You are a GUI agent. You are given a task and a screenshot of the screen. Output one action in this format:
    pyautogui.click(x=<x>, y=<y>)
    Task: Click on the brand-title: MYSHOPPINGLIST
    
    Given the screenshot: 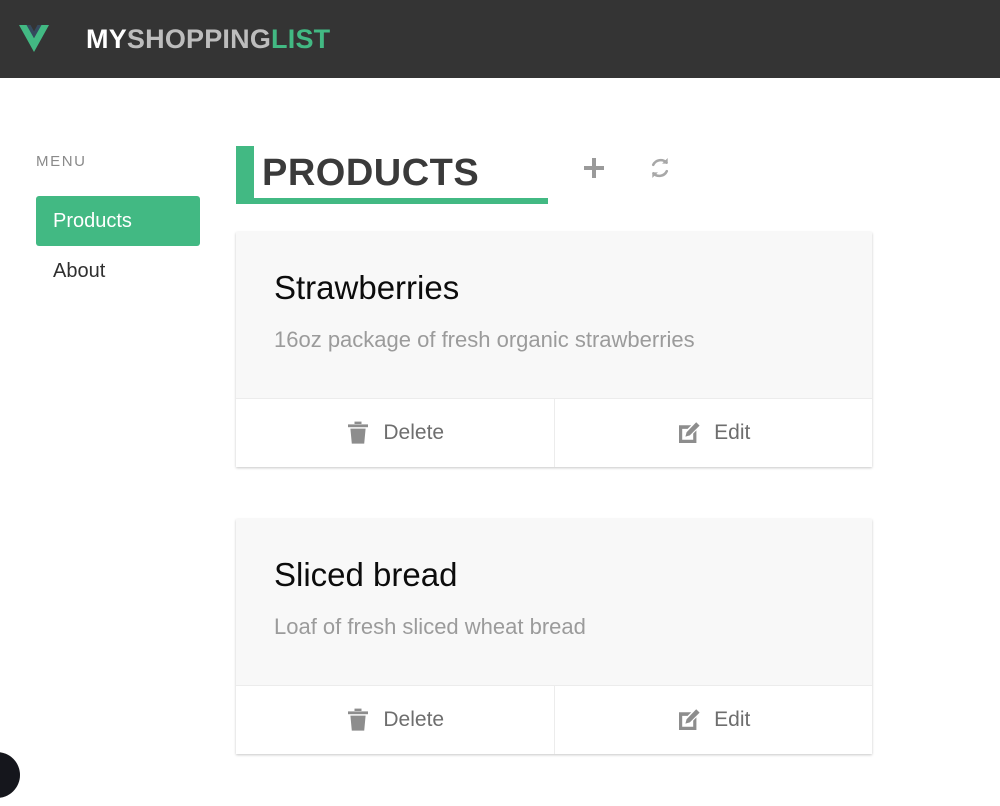 What is the action you would take?
    pyautogui.click(x=208, y=39)
    